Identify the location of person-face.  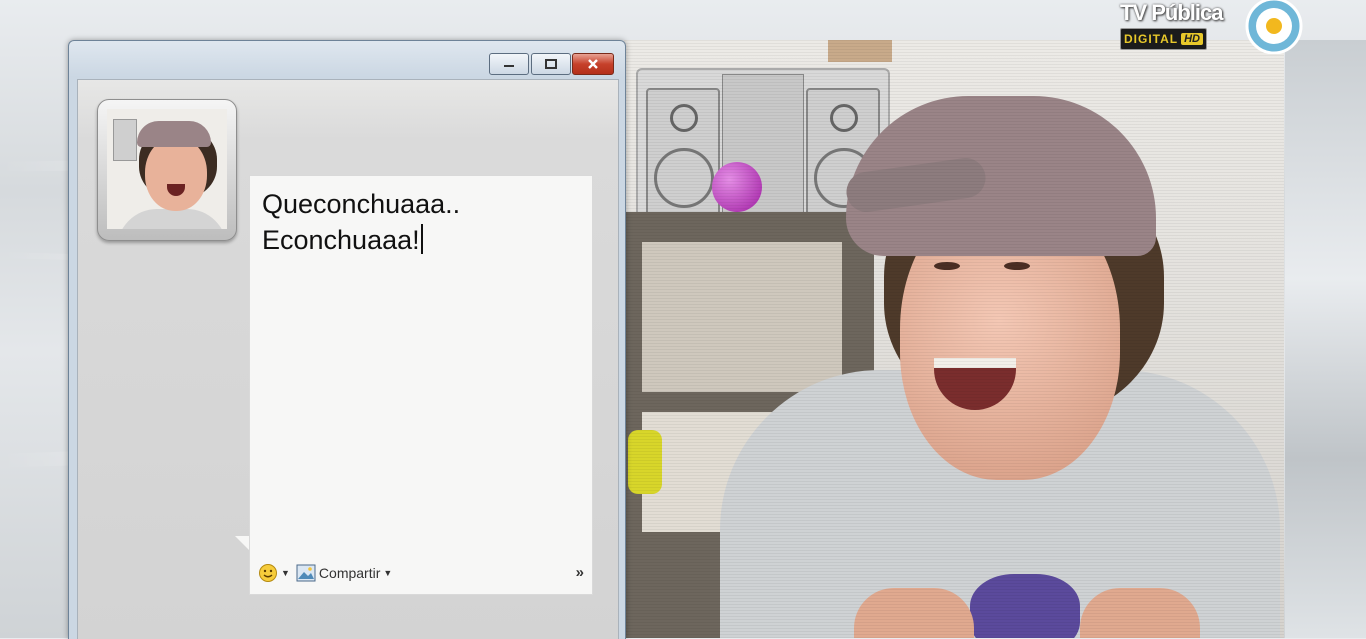
(1010, 335).